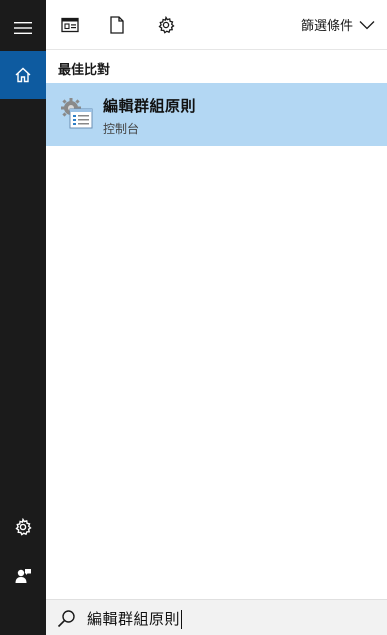 This screenshot has width=387, height=635. I want to click on result-title: 編輯群組原則, so click(150, 106).